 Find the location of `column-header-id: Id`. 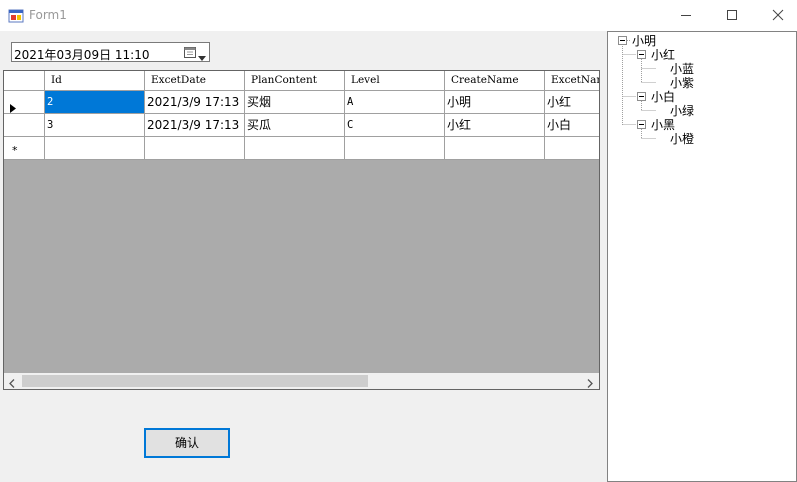

column-header-id: Id is located at coordinates (95, 81).